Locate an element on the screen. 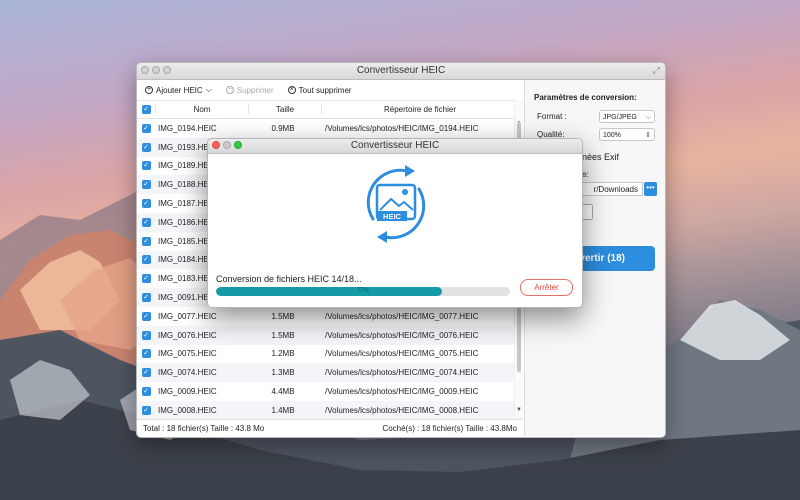  stepper-icon: ⇕ is located at coordinates (648, 135).